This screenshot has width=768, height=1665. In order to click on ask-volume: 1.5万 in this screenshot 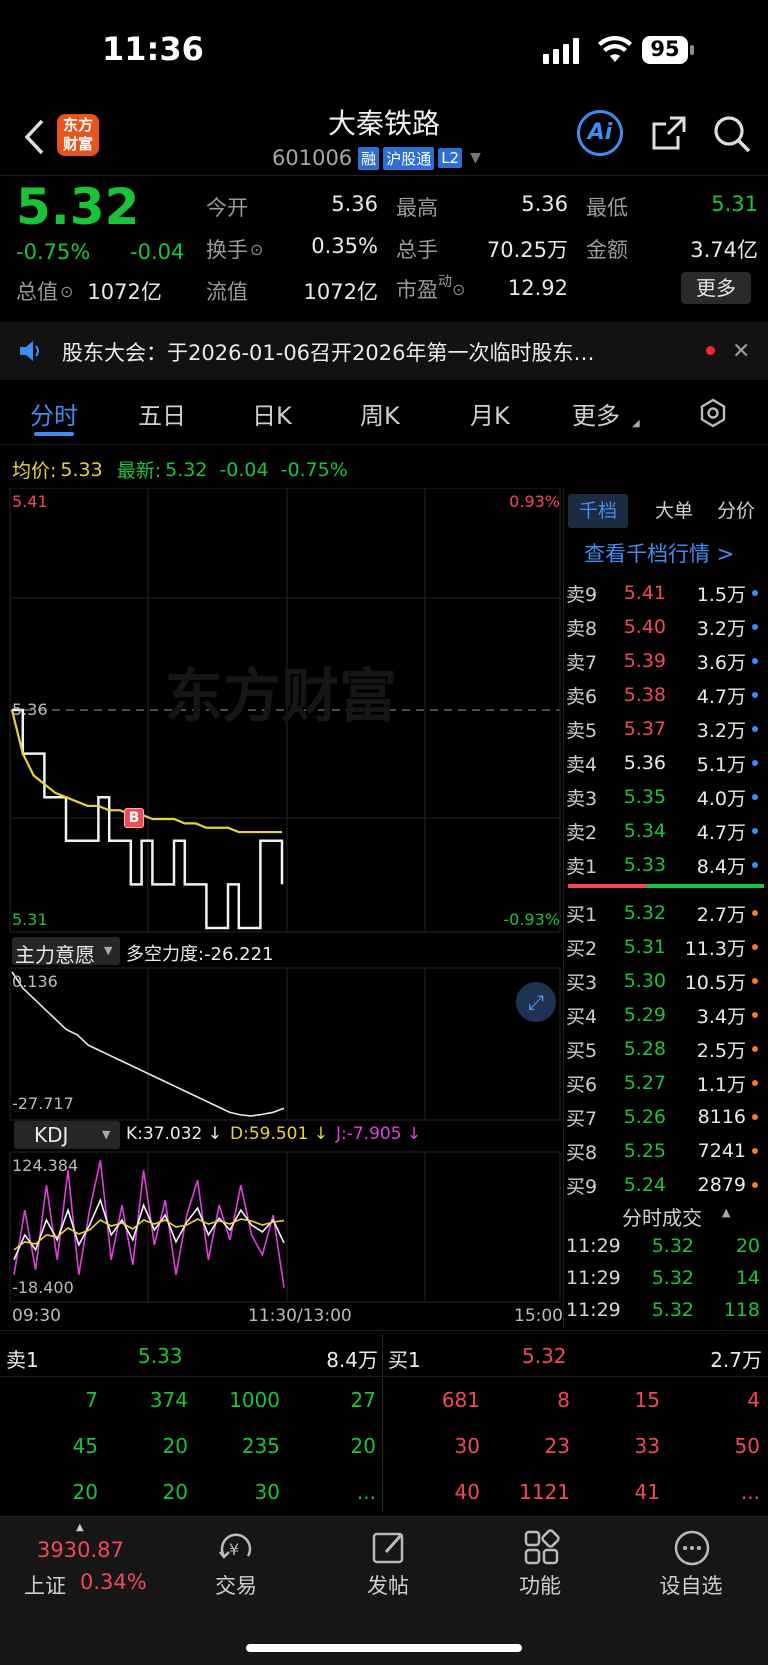, I will do `click(721, 594)`.